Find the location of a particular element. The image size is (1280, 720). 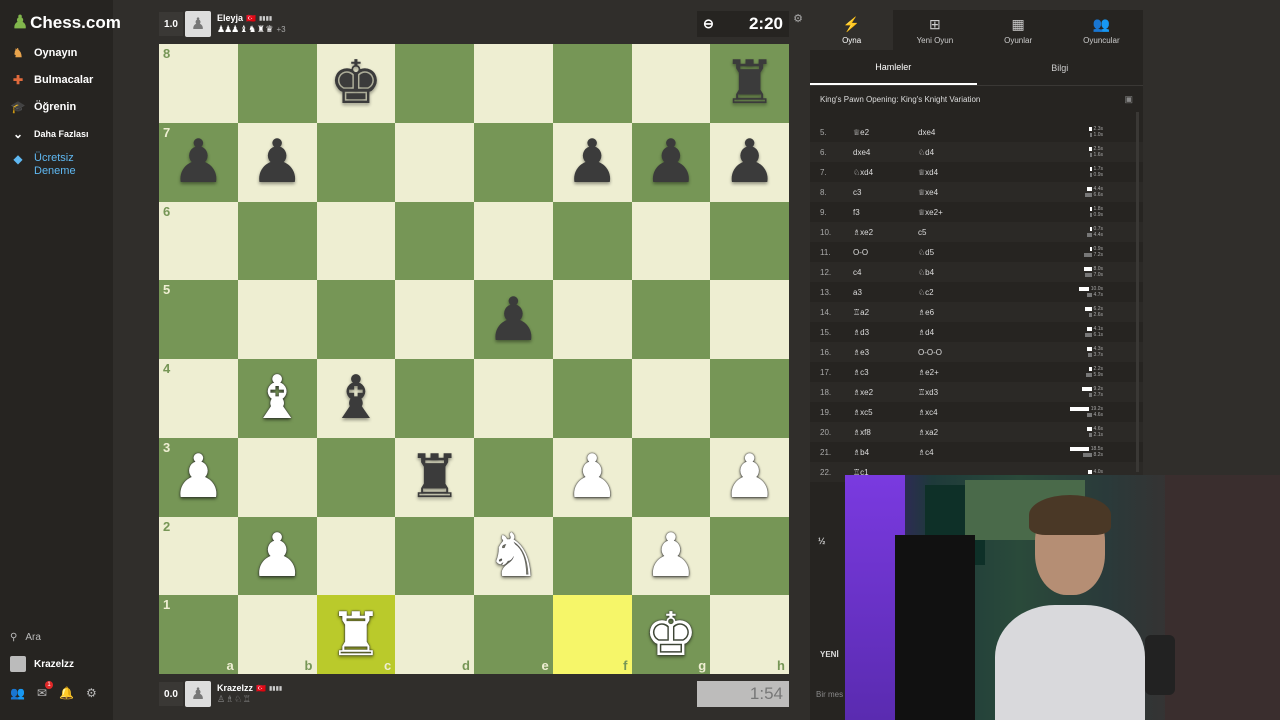

white-move: ♗e3 is located at coordinates (861, 352).